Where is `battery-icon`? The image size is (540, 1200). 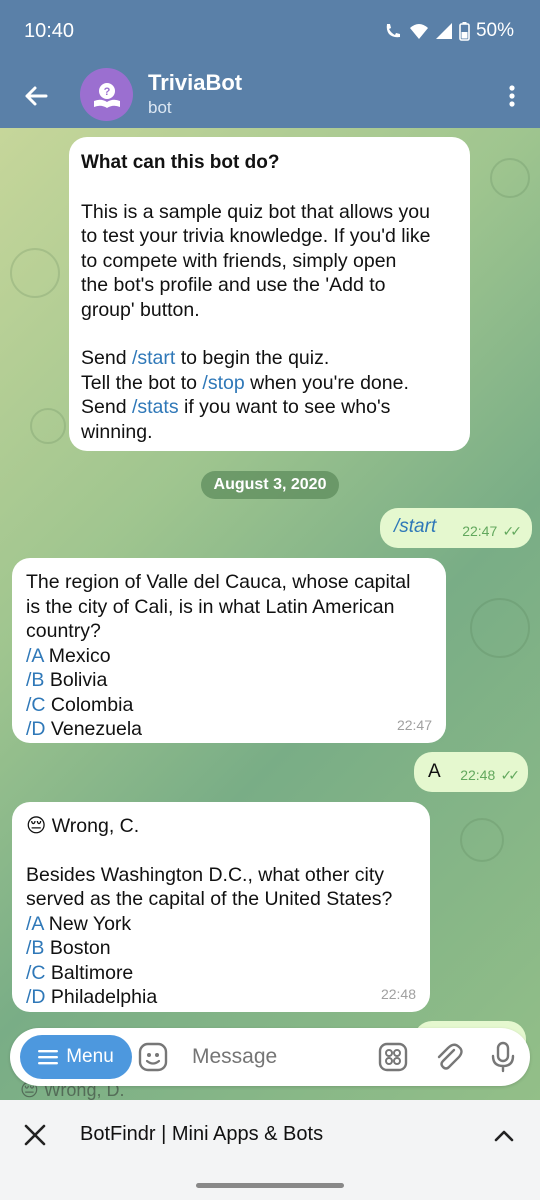 battery-icon is located at coordinates (464, 31).